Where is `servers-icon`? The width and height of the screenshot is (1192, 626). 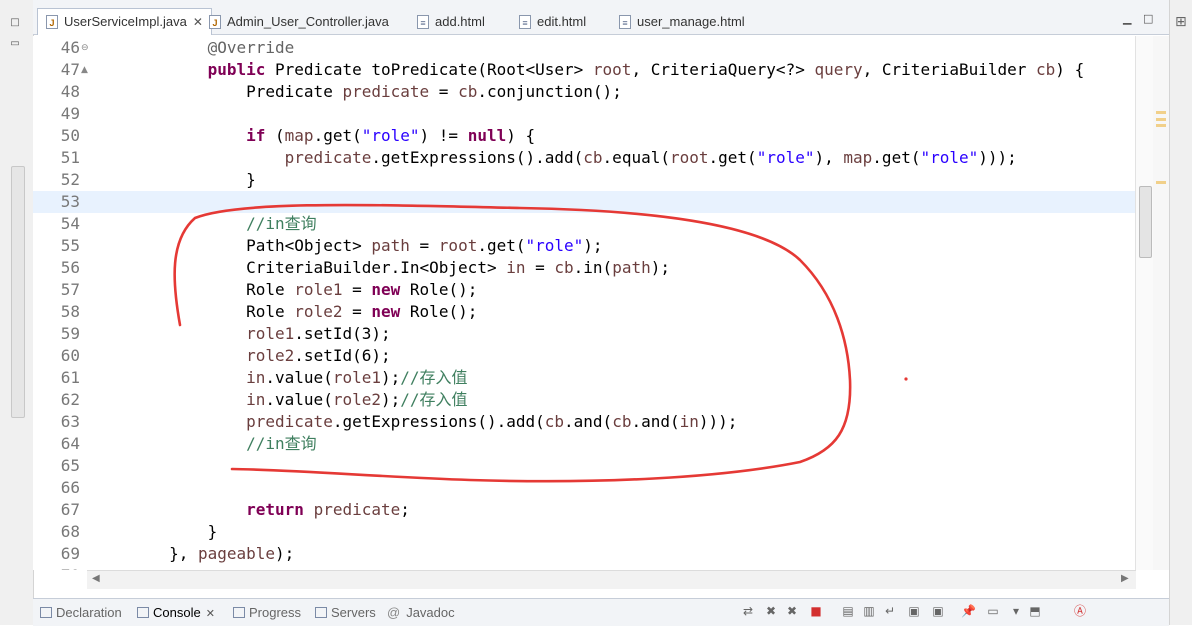
servers-icon is located at coordinates (321, 613).